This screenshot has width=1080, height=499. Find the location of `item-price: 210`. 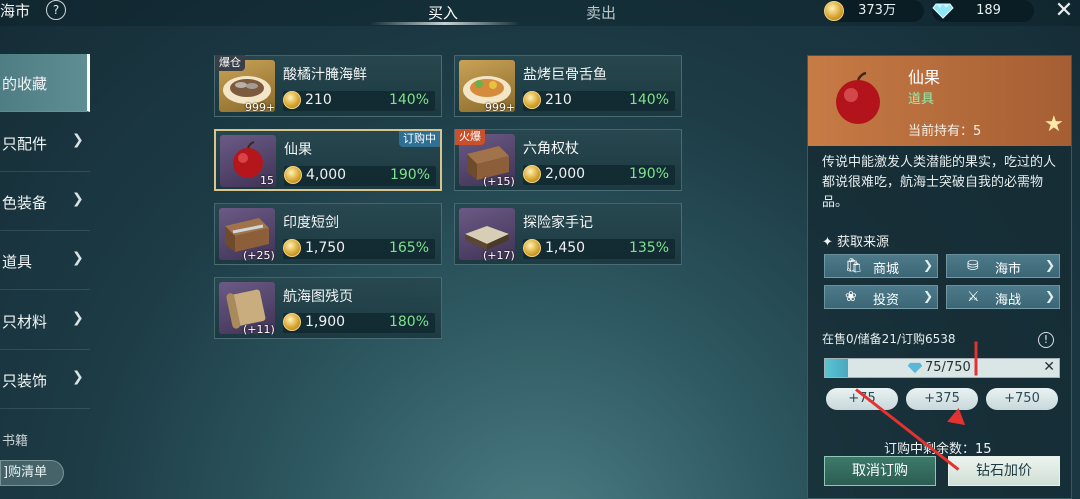

item-price: 210 is located at coordinates (318, 100).